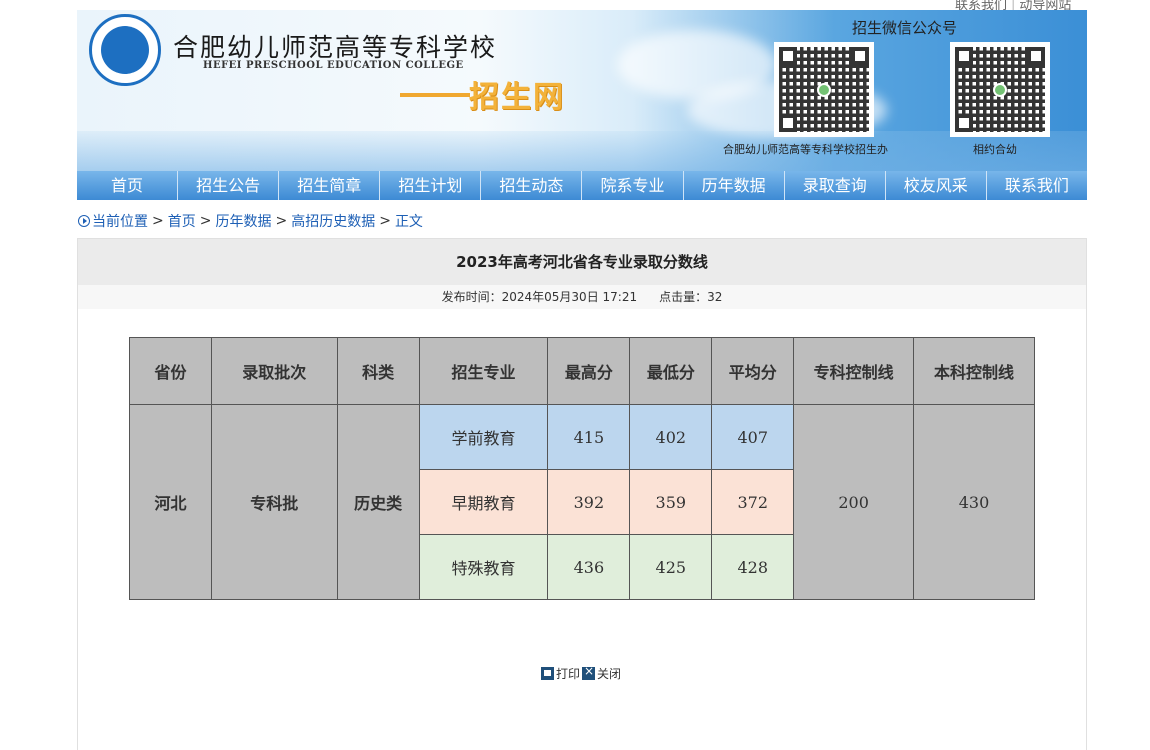 The width and height of the screenshot is (1150, 750). I want to click on school-name-en: HEFEI PRESCHOOL EDUCATION COLLEGE, so click(333, 65).